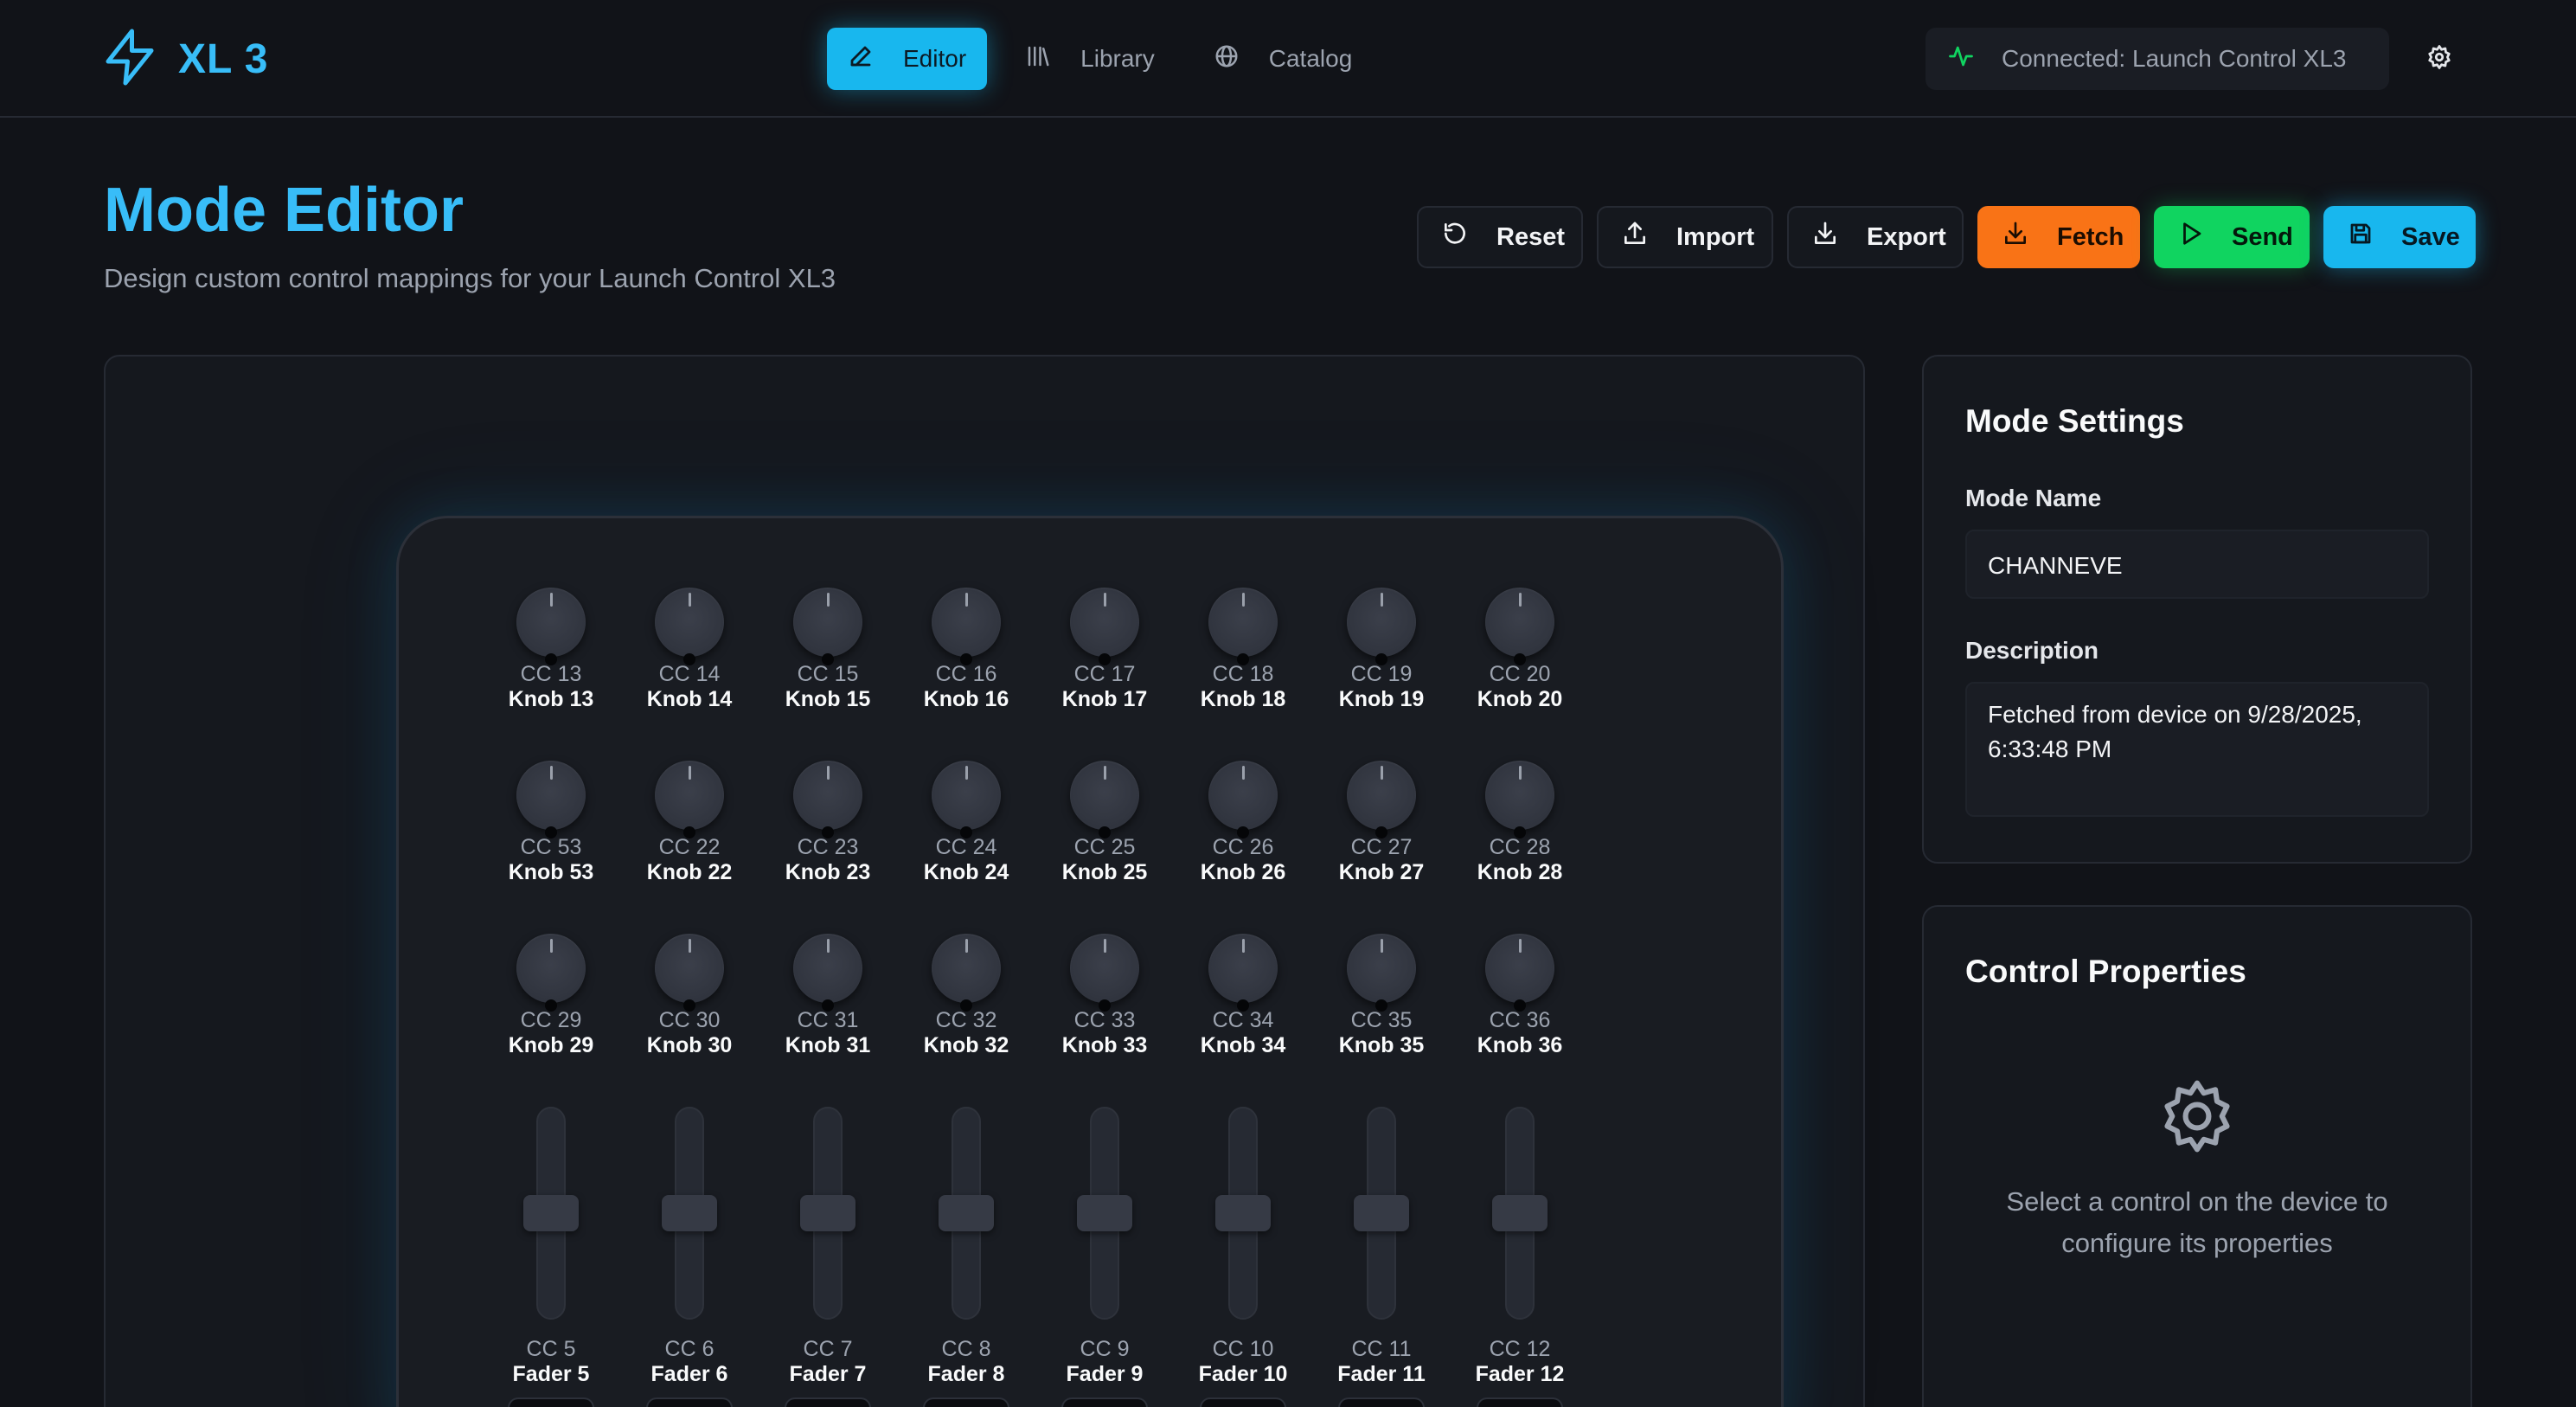 This screenshot has width=2576, height=1407. I want to click on knob-control: CC 19 Knob 19, so click(1381, 650).